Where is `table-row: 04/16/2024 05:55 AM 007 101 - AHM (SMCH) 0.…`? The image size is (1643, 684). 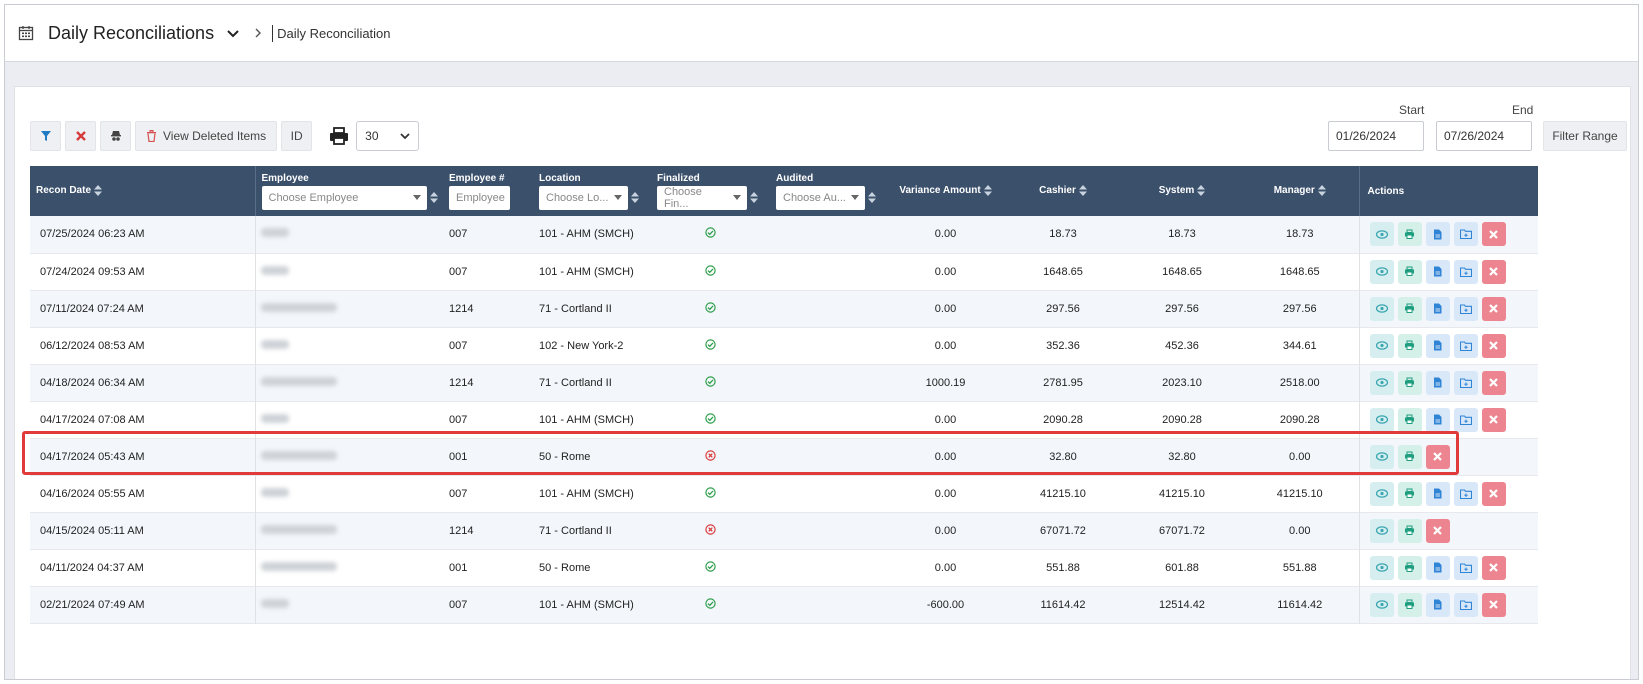
table-row: 04/16/2024 05:55 AM 007 101 - AHM (SMCH) 0.… is located at coordinates (784, 493).